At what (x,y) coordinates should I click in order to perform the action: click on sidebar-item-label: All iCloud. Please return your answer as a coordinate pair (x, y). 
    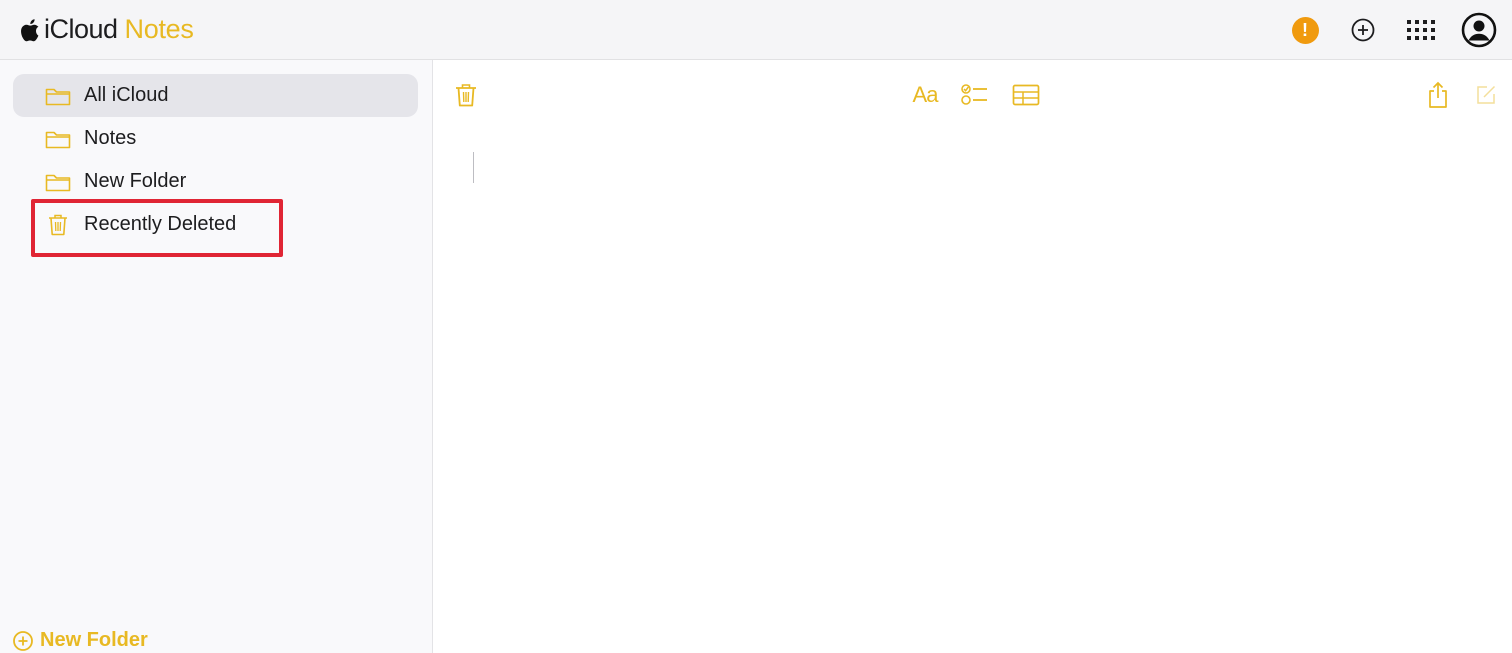
    Looking at the image, I should click on (126, 95).